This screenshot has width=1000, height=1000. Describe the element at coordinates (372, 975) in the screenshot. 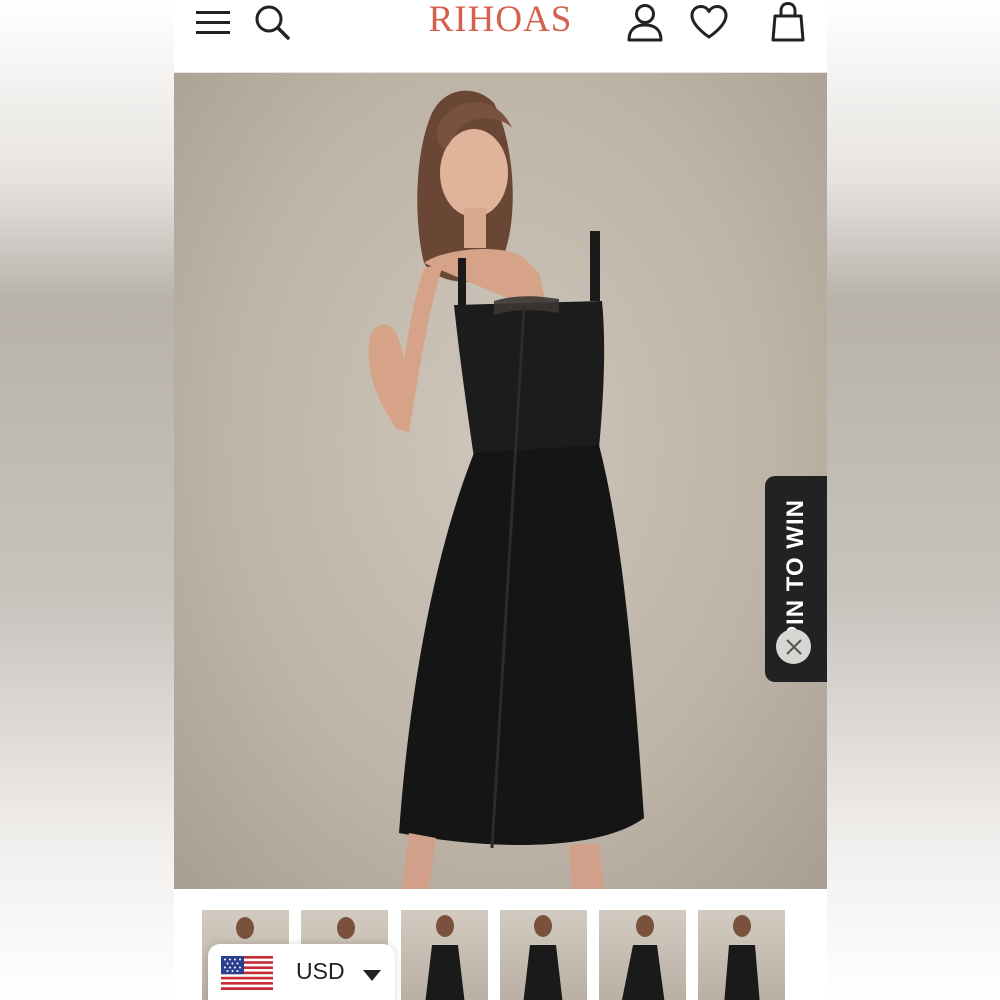

I see `caret-down-icon` at that location.